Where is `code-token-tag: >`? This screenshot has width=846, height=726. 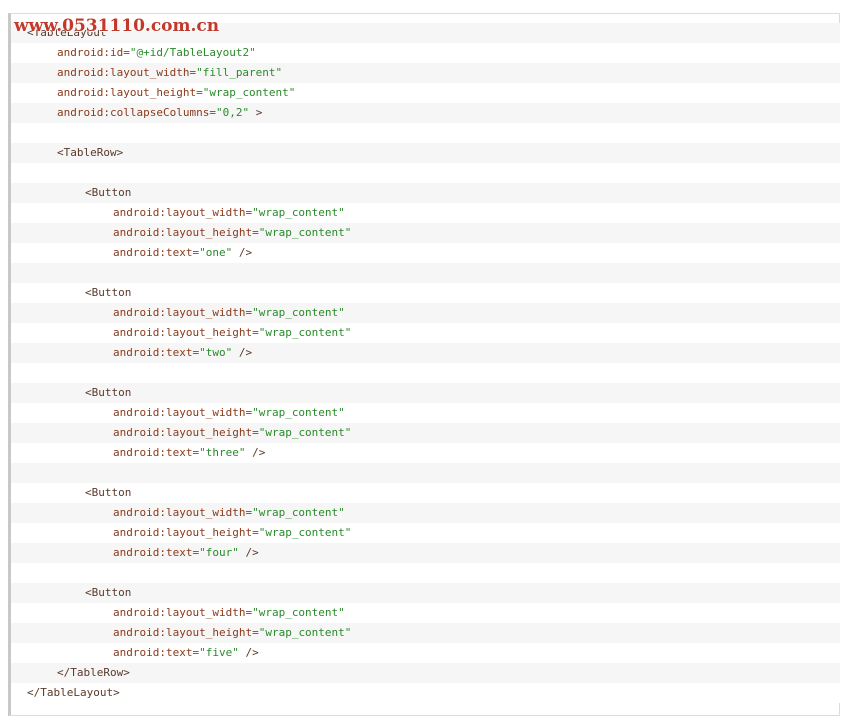
code-token-tag: > is located at coordinates (256, 112).